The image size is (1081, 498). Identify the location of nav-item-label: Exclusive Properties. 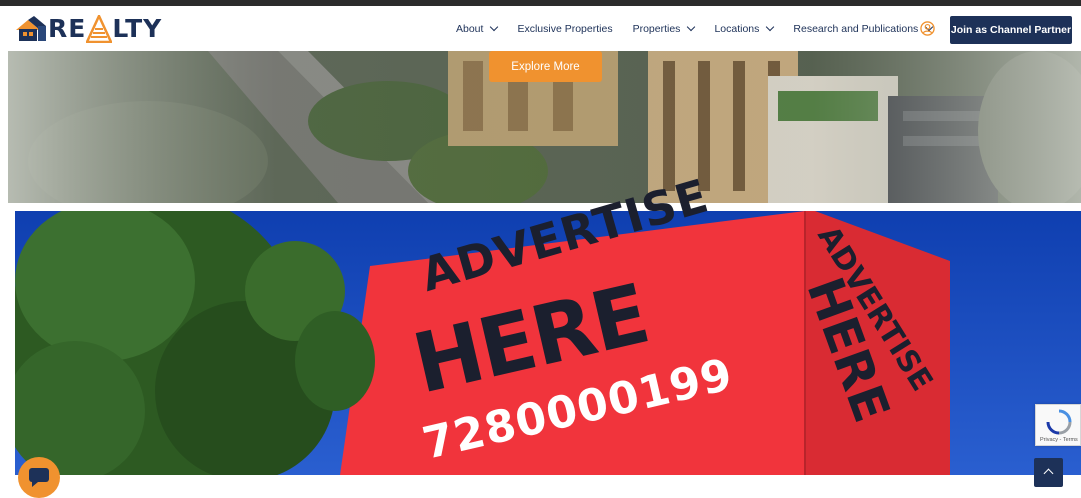
(565, 28).